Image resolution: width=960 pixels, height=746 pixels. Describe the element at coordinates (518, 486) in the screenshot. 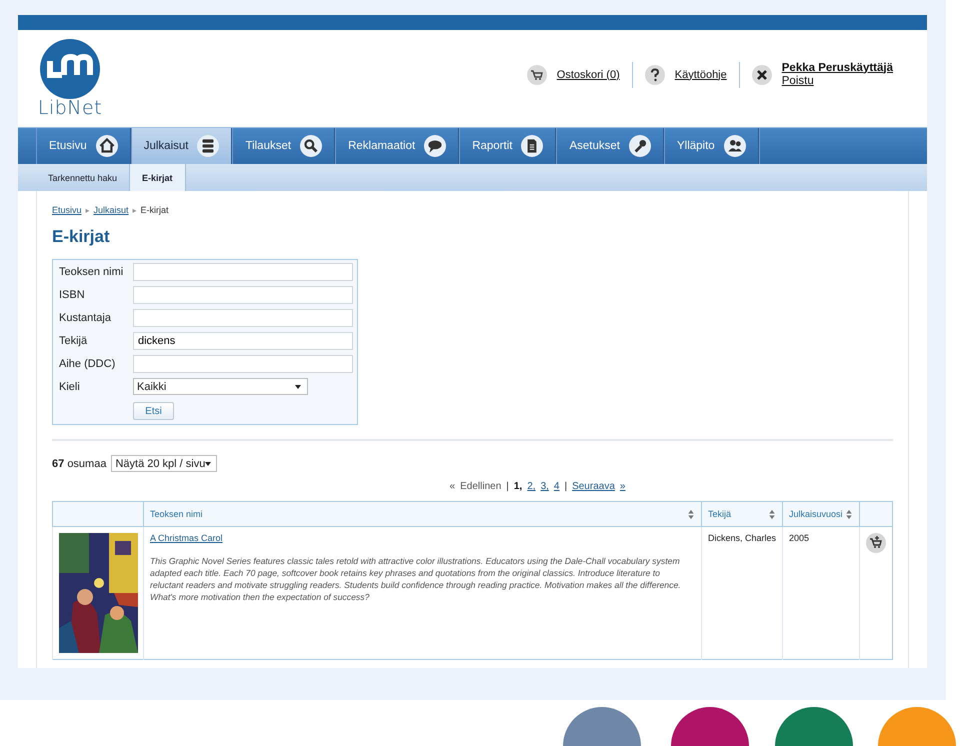

I see `current-page: 1,` at that location.